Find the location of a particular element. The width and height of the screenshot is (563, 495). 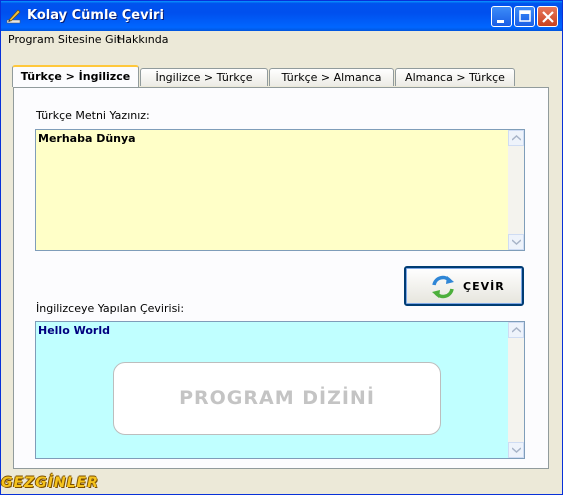

window-title: Kolay Cümle Çeviri is located at coordinates (95, 15).